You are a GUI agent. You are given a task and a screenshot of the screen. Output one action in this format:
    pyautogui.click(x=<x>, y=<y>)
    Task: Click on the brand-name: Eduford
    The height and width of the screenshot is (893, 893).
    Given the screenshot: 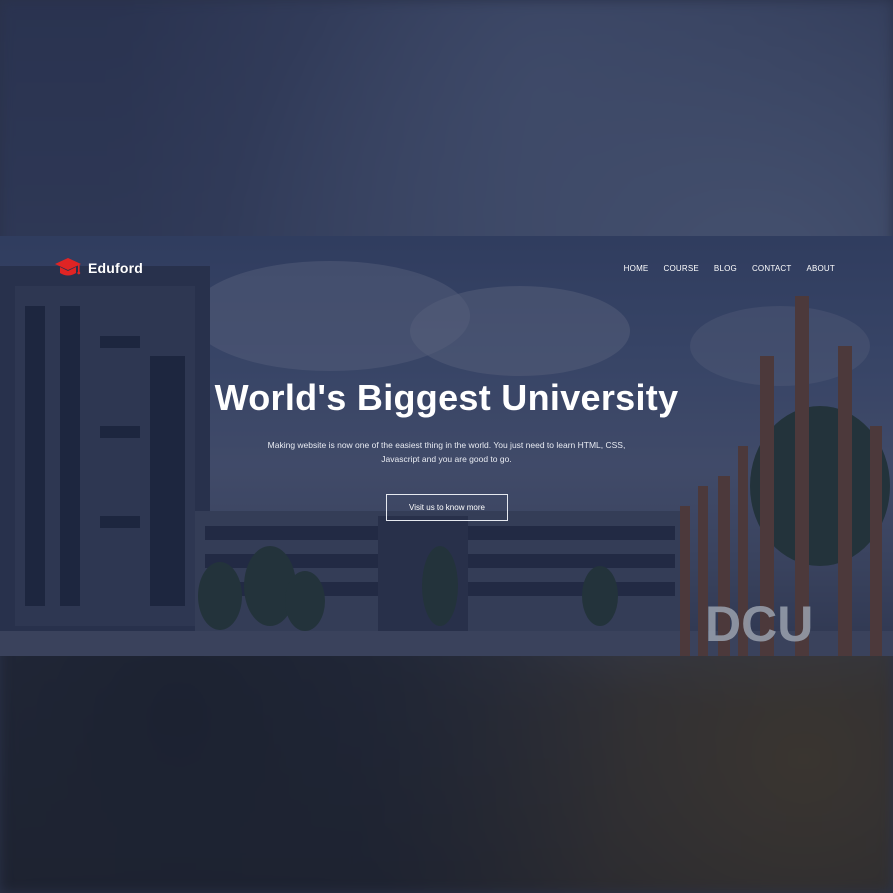 What is the action you would take?
    pyautogui.click(x=116, y=268)
    